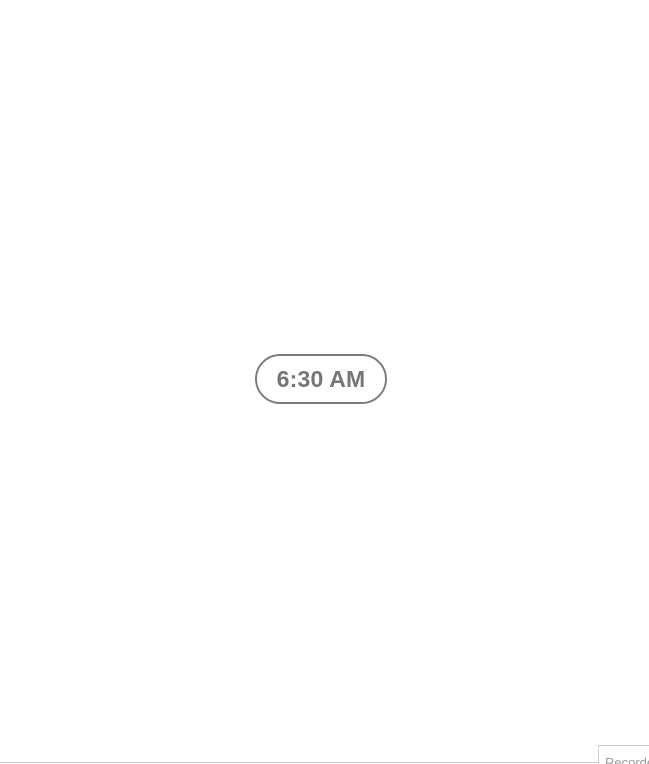 The width and height of the screenshot is (649, 764). Describe the element at coordinates (627, 759) in the screenshot. I see `recorder-label: Recorder` at that location.